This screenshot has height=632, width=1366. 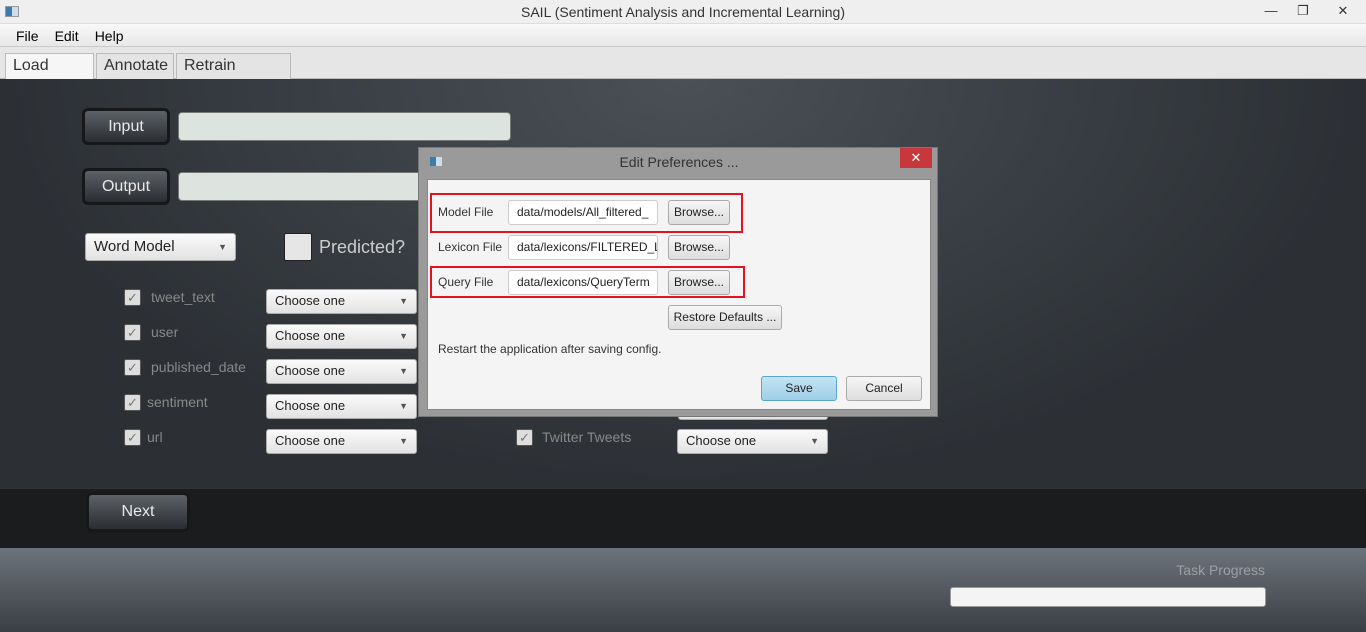 What do you see at coordinates (155, 437) in the screenshot?
I see `field-label: url` at bounding box center [155, 437].